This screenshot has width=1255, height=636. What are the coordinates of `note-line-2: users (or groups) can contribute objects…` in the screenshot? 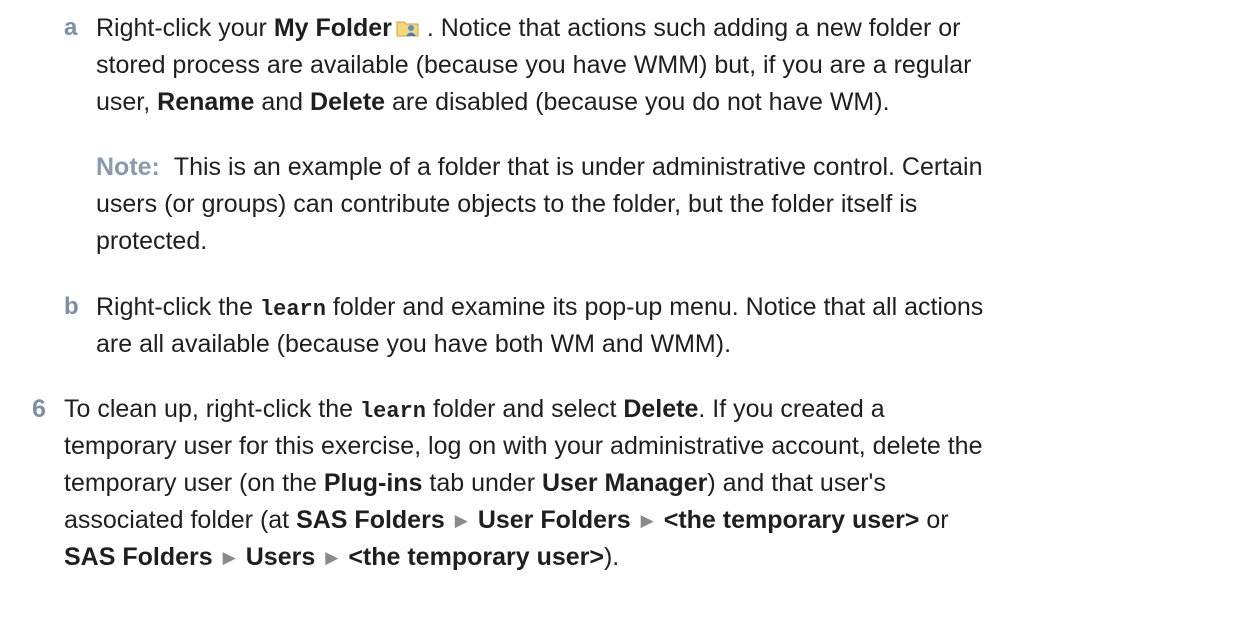 It's located at (507, 204).